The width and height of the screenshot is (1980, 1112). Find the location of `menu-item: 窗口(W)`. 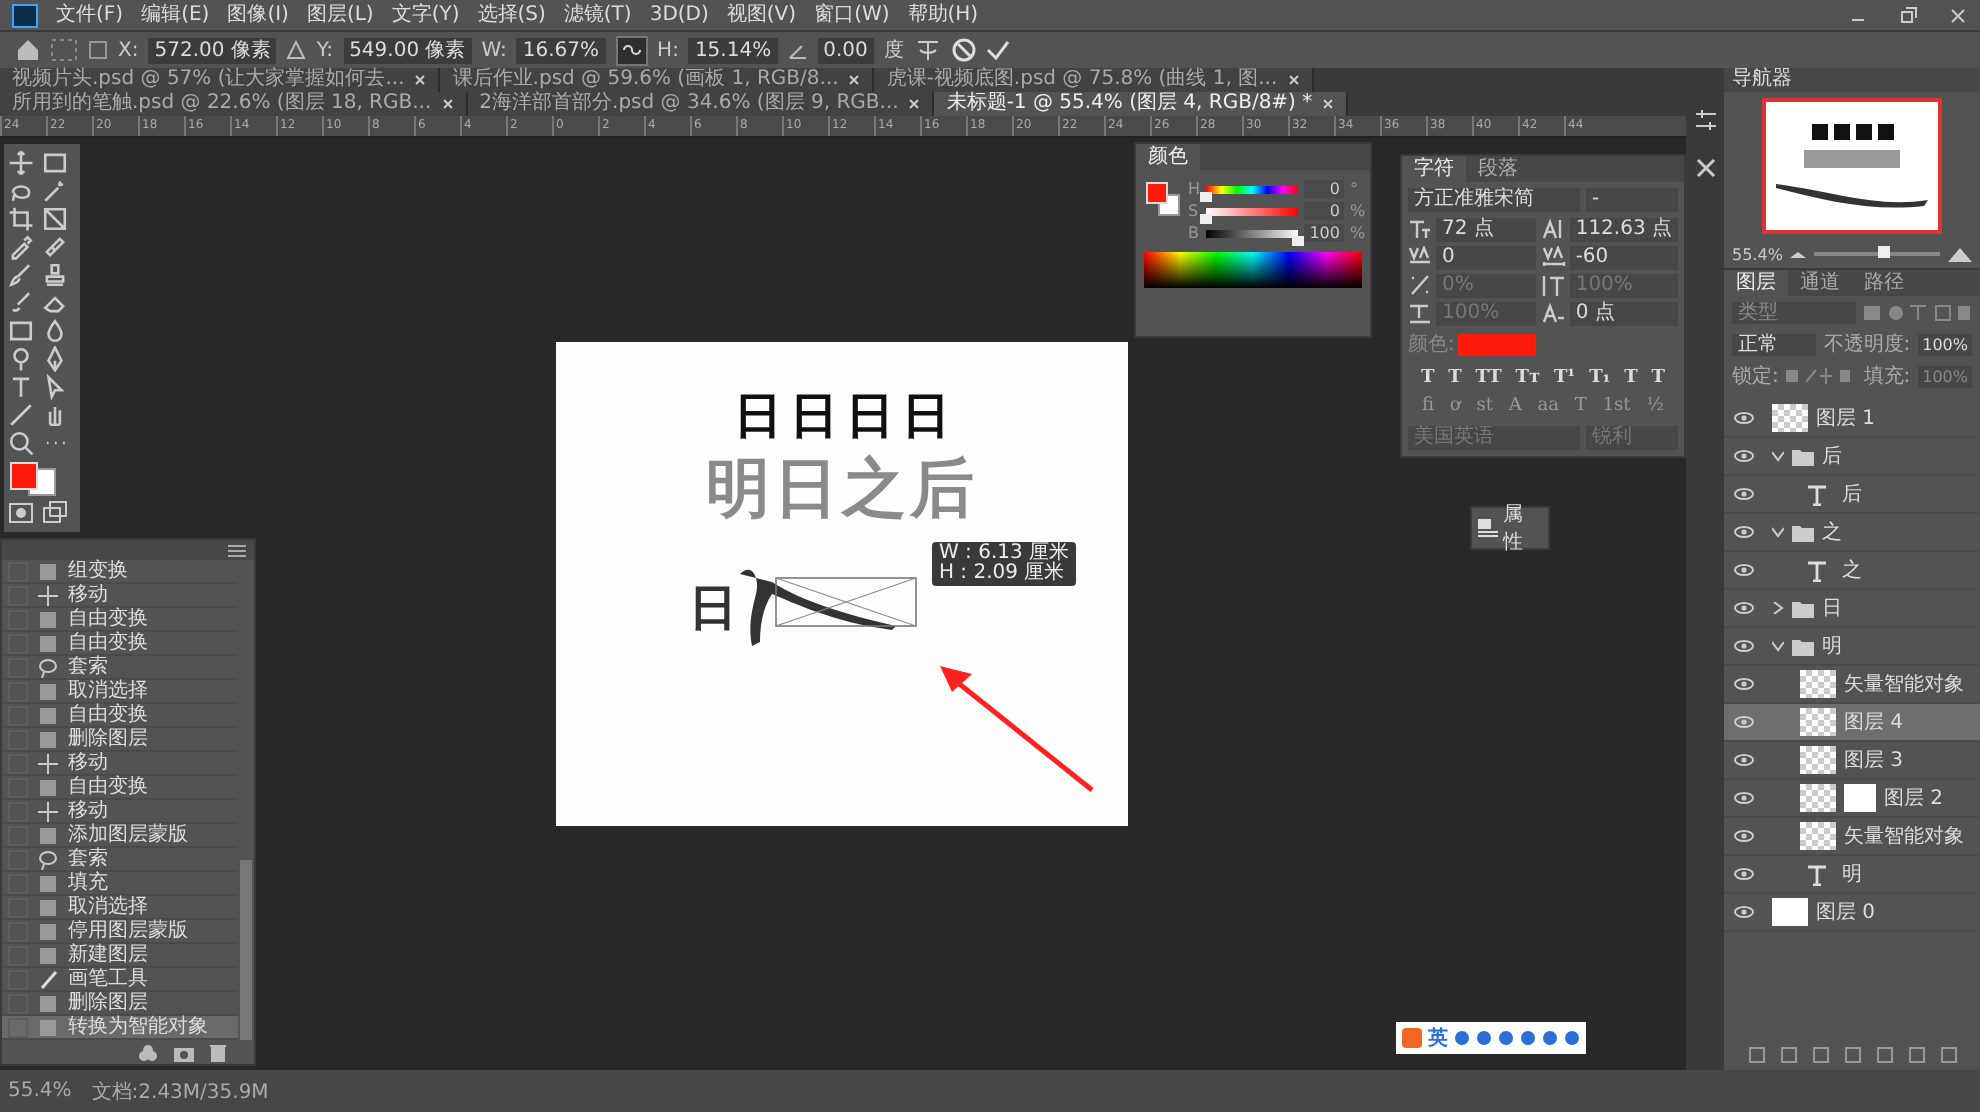

menu-item: 窗口(W) is located at coordinates (852, 15).